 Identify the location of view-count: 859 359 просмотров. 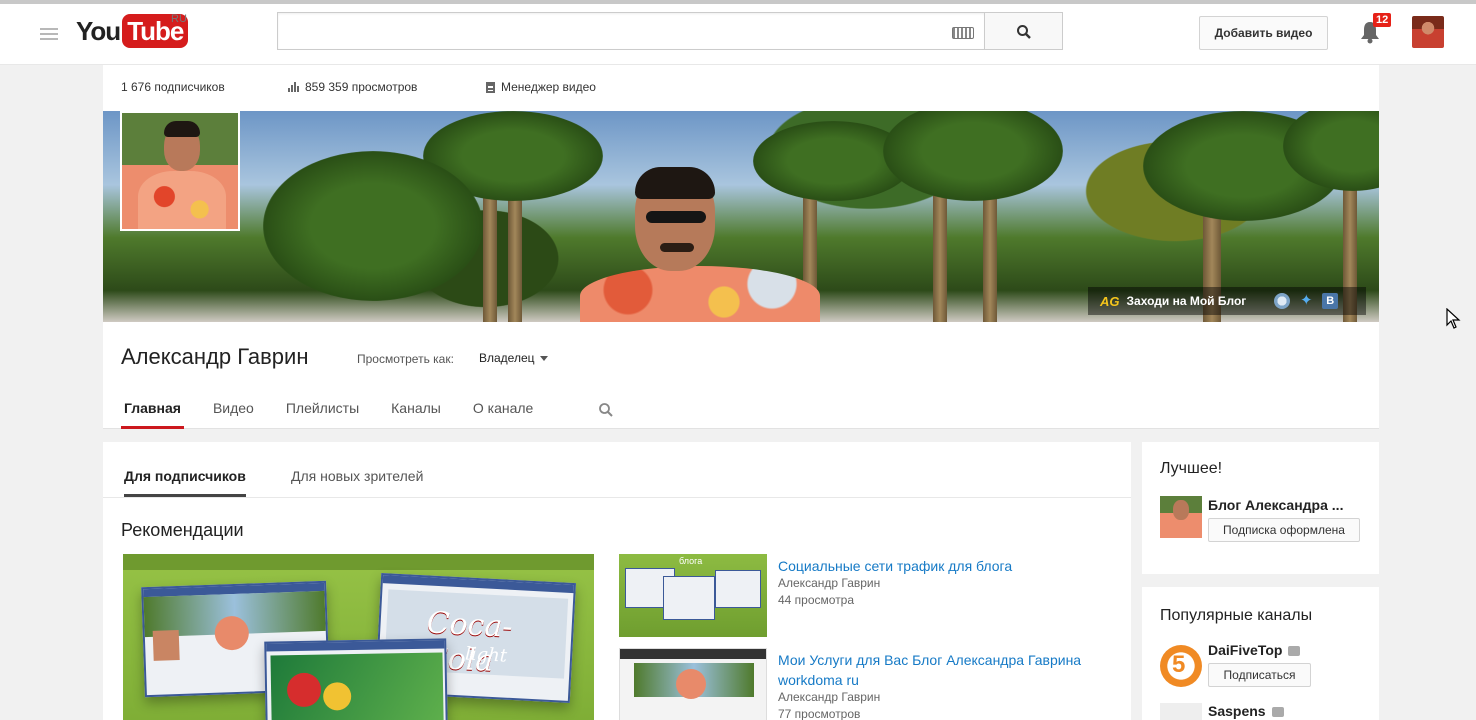
(352, 87).